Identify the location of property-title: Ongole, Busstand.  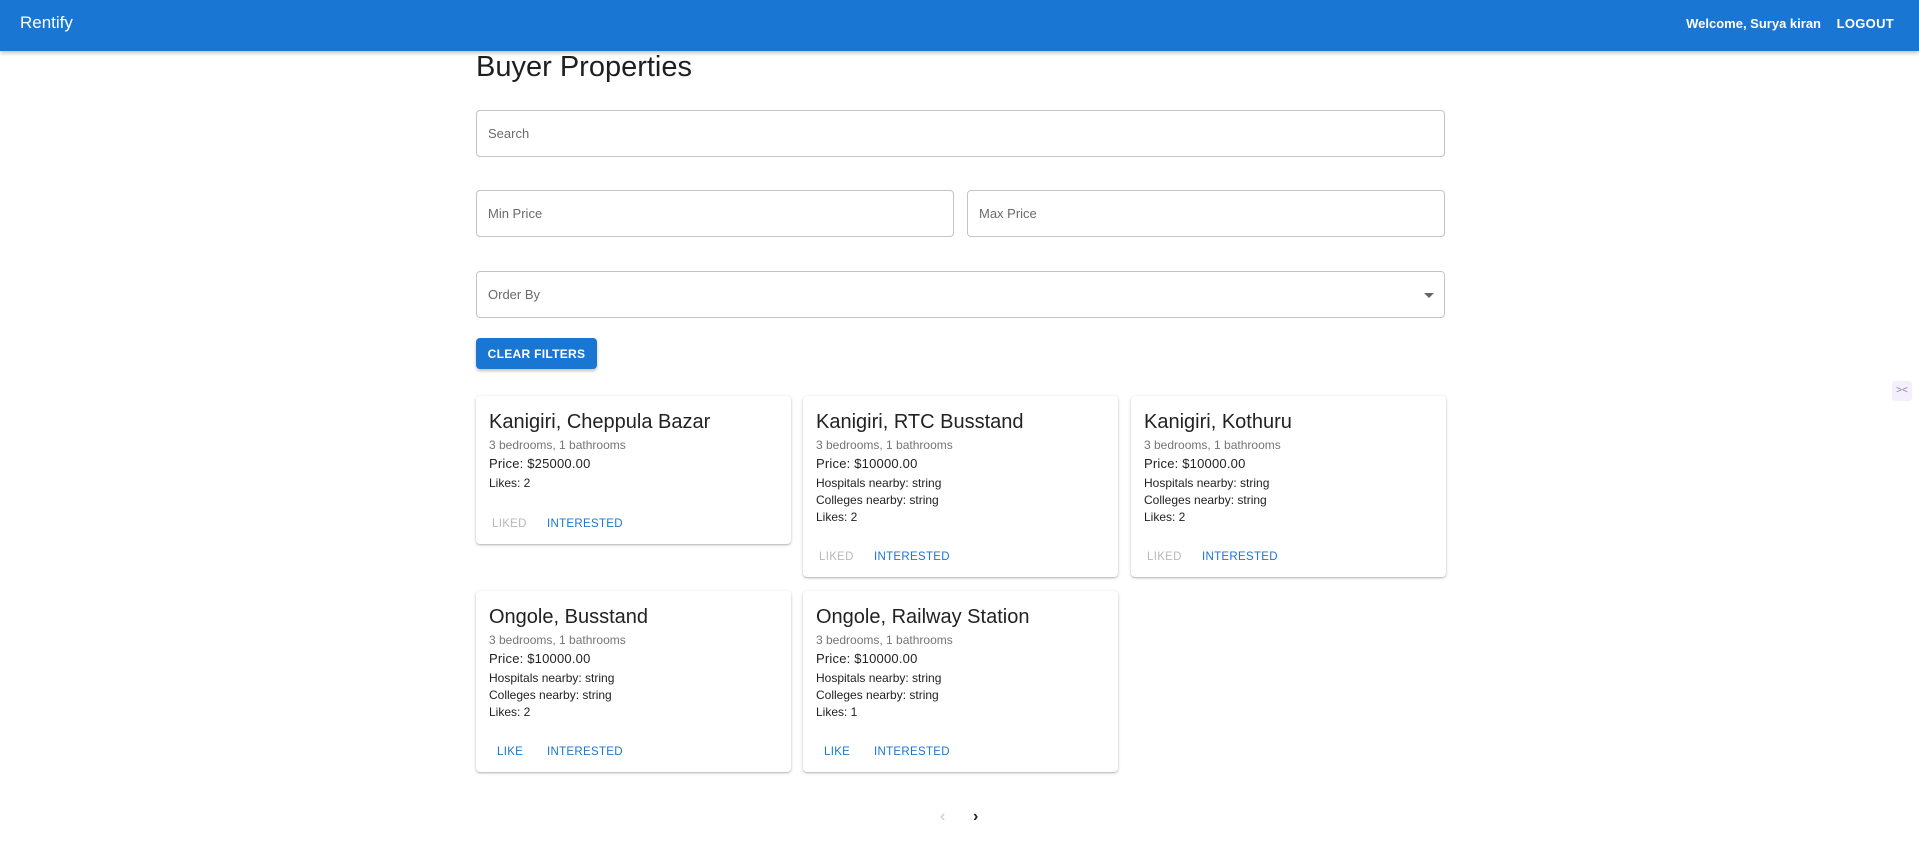
(568, 617).